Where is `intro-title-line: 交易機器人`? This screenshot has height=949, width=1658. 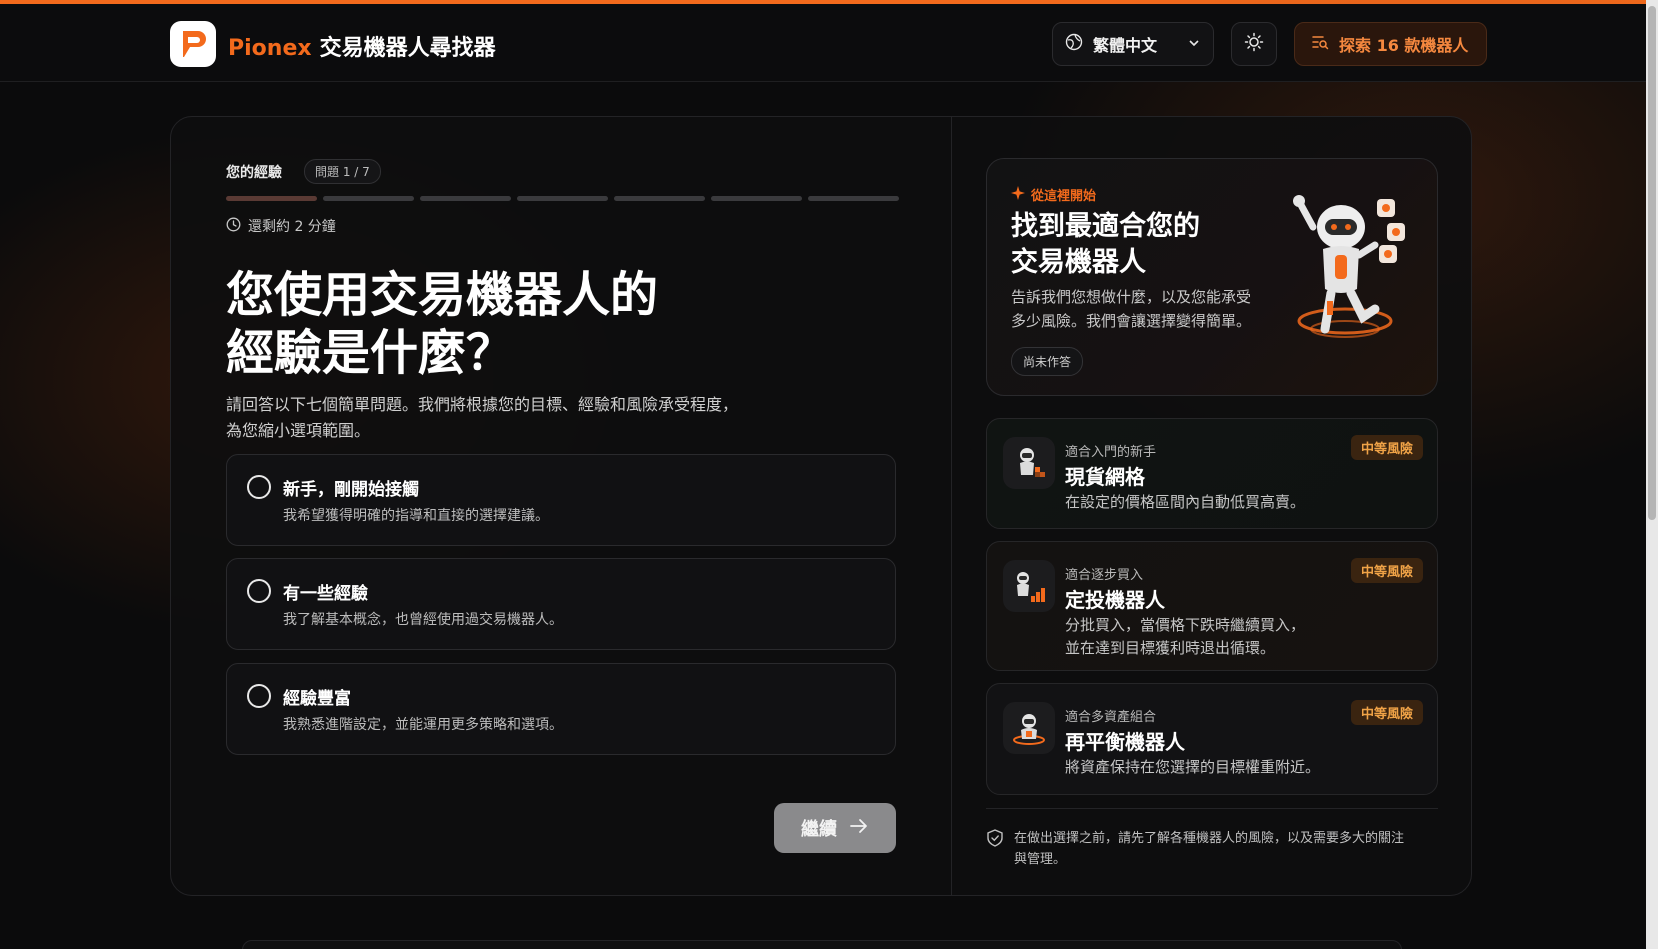
intro-title-line: 交易機器人 is located at coordinates (1078, 262).